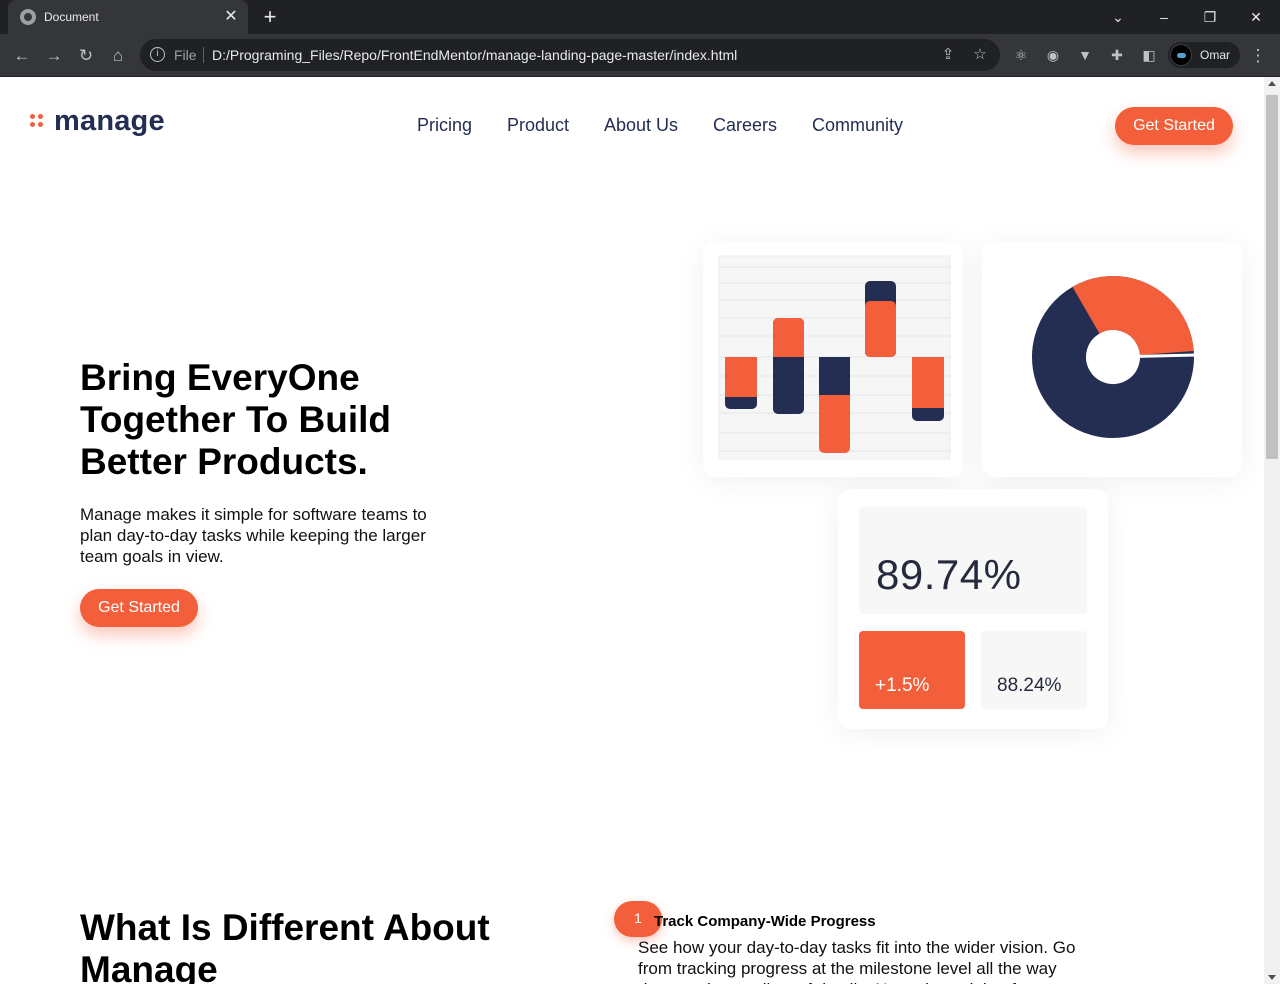  I want to click on tab-title: Document, so click(71, 17).